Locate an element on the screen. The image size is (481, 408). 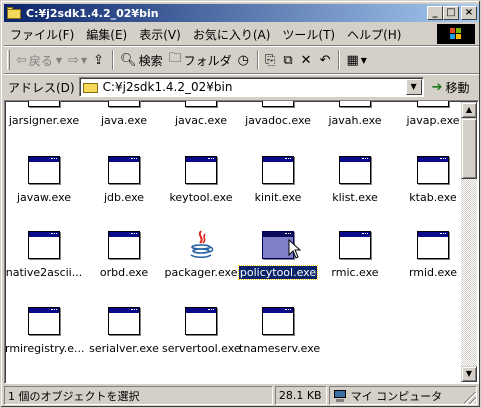
delete-button: ✕ is located at coordinates (307, 60).